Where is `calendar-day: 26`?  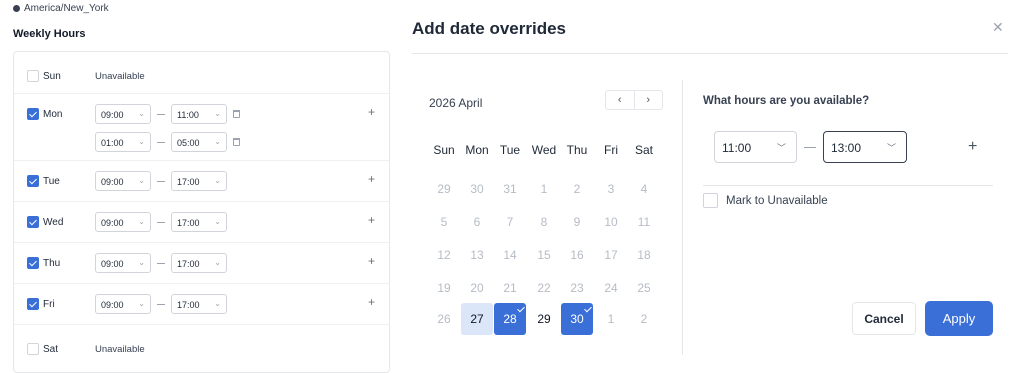 calendar-day: 26 is located at coordinates (444, 319).